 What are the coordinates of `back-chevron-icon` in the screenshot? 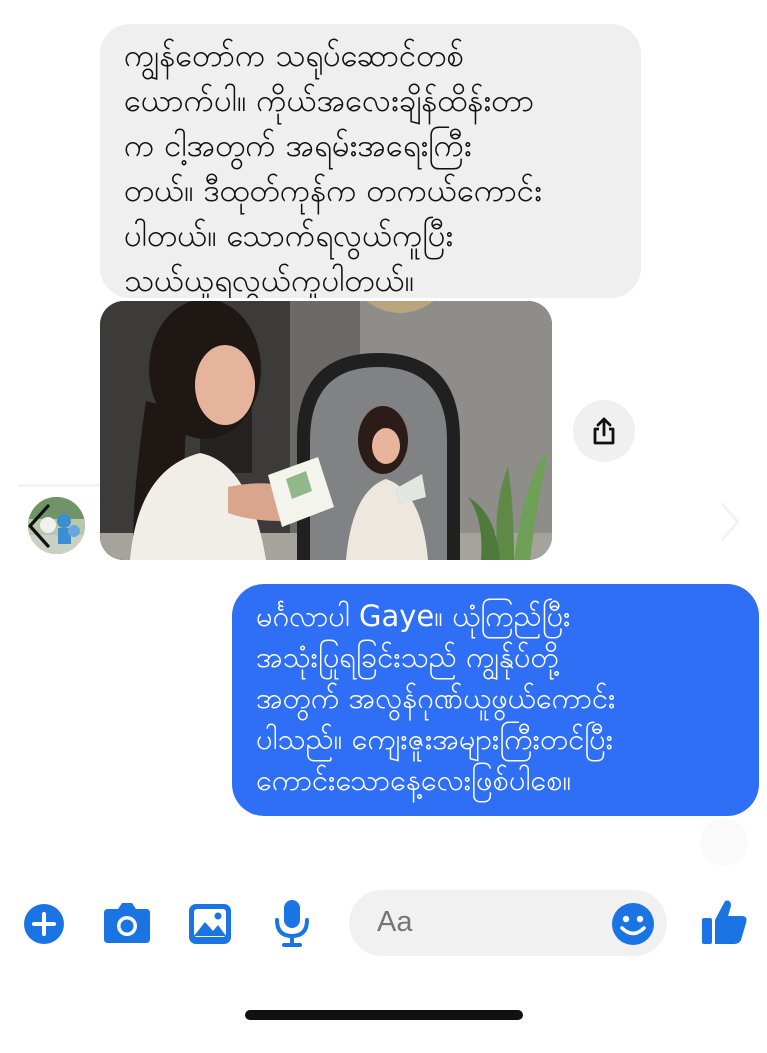 It's located at (40, 526).